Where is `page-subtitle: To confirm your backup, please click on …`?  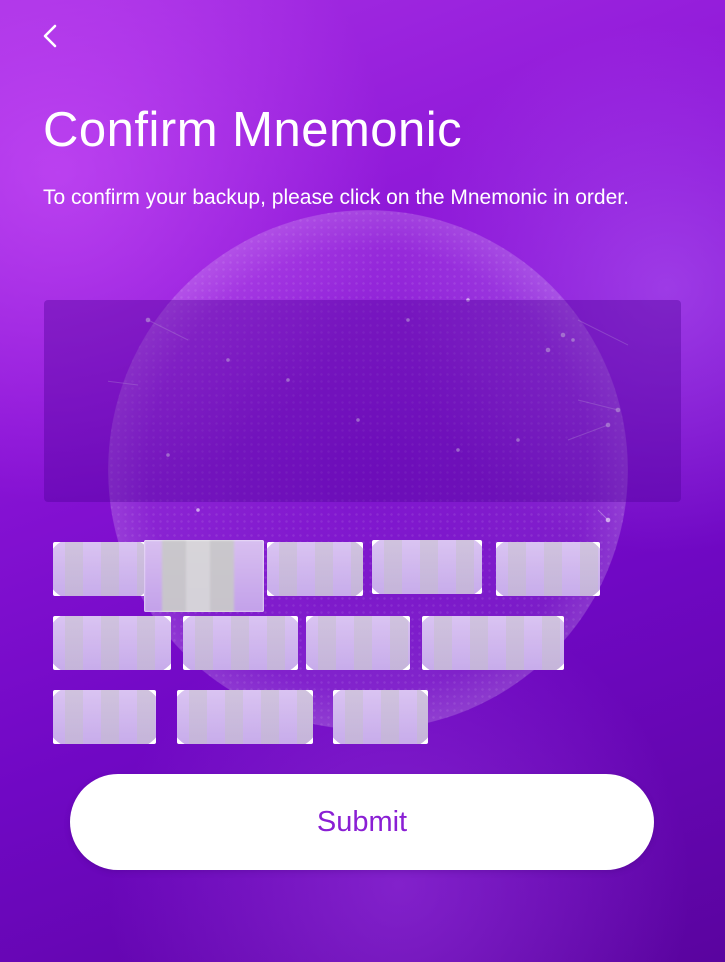 page-subtitle: To confirm your backup, please click on … is located at coordinates (336, 197).